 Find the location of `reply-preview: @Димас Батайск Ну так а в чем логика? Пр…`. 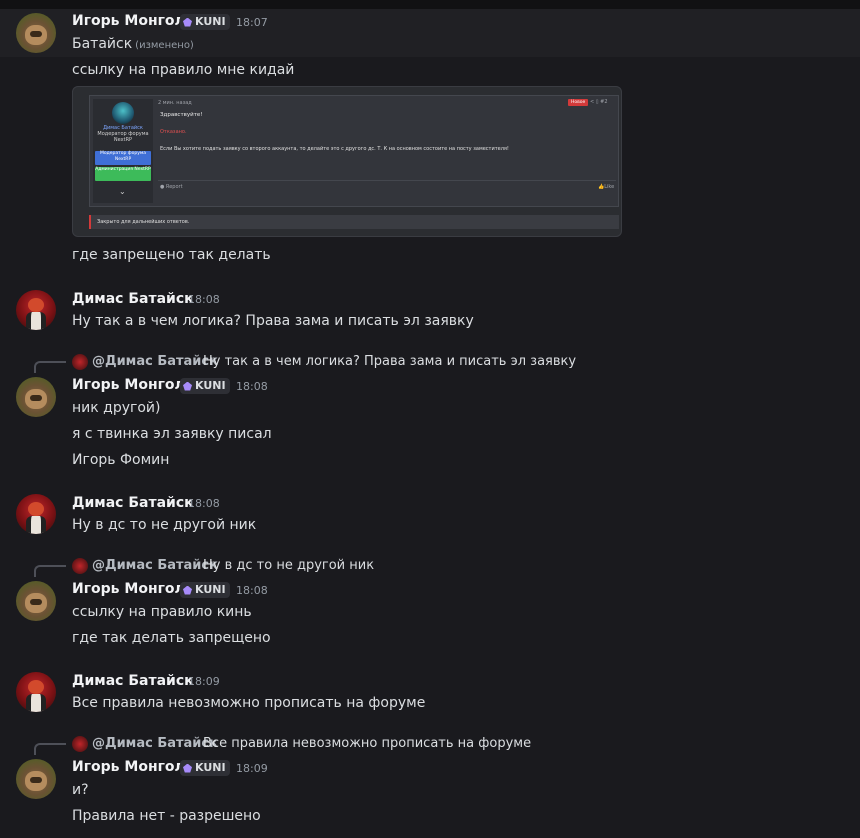

reply-preview: @Димас Батайск Ну так а в чем логика? Пр… is located at coordinates (334, 363).